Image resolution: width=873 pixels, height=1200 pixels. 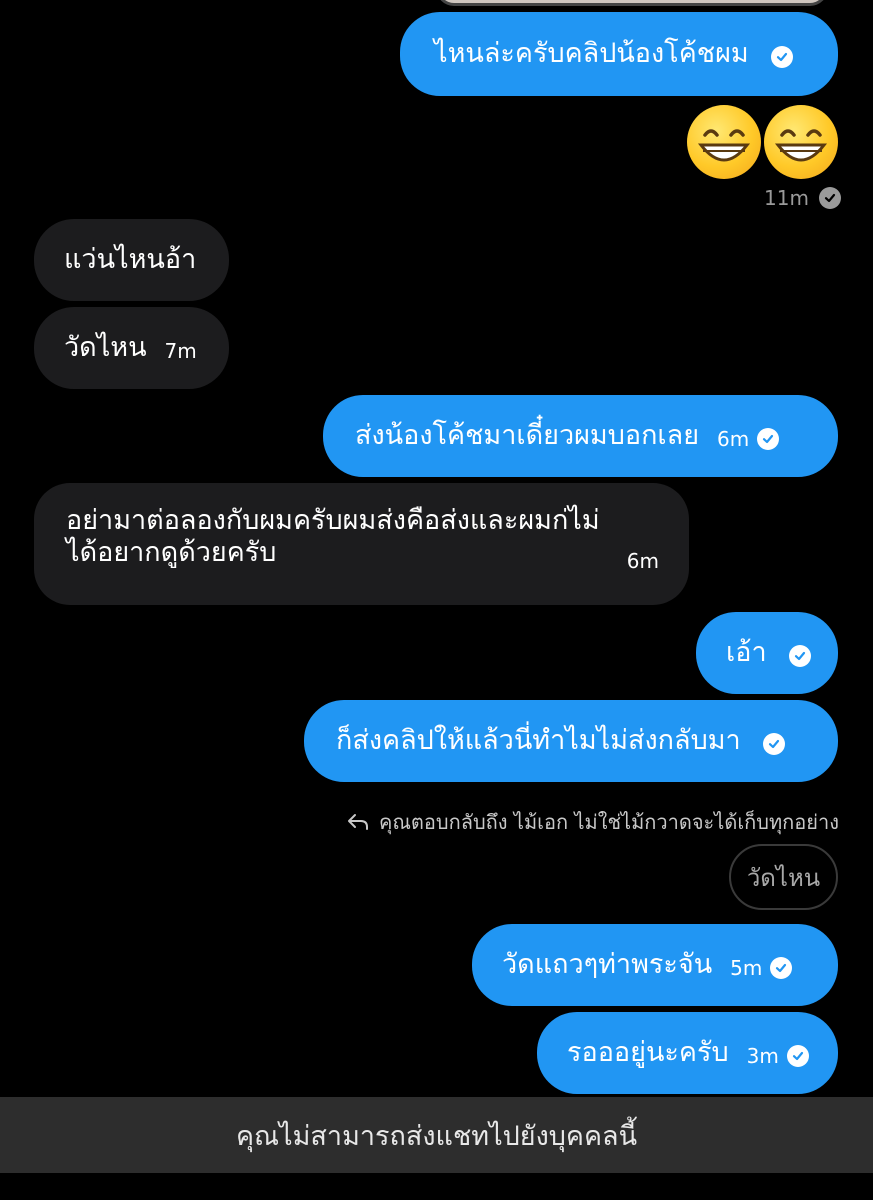 I want to click on message-time: 3m, so click(x=762, y=1056).